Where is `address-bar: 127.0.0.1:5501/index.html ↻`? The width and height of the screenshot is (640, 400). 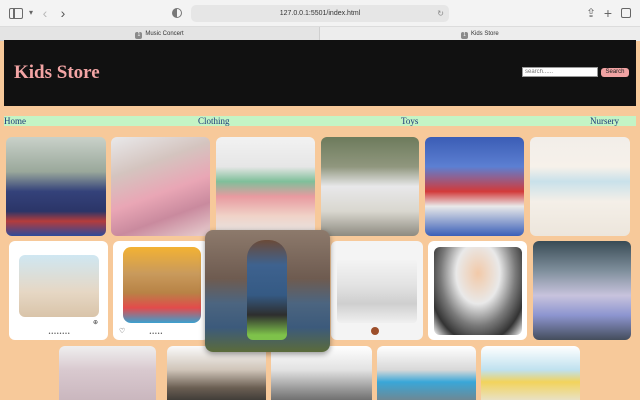 address-bar: 127.0.0.1:5501/index.html ↻ is located at coordinates (320, 13).